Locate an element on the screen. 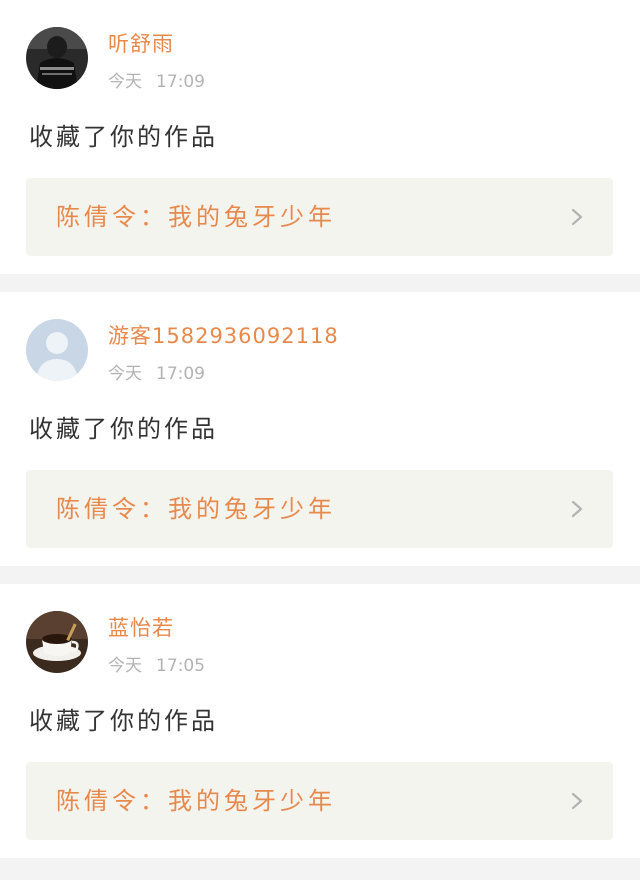 This screenshot has width=640, height=880. coffee-cup-icon is located at coordinates (57, 642).